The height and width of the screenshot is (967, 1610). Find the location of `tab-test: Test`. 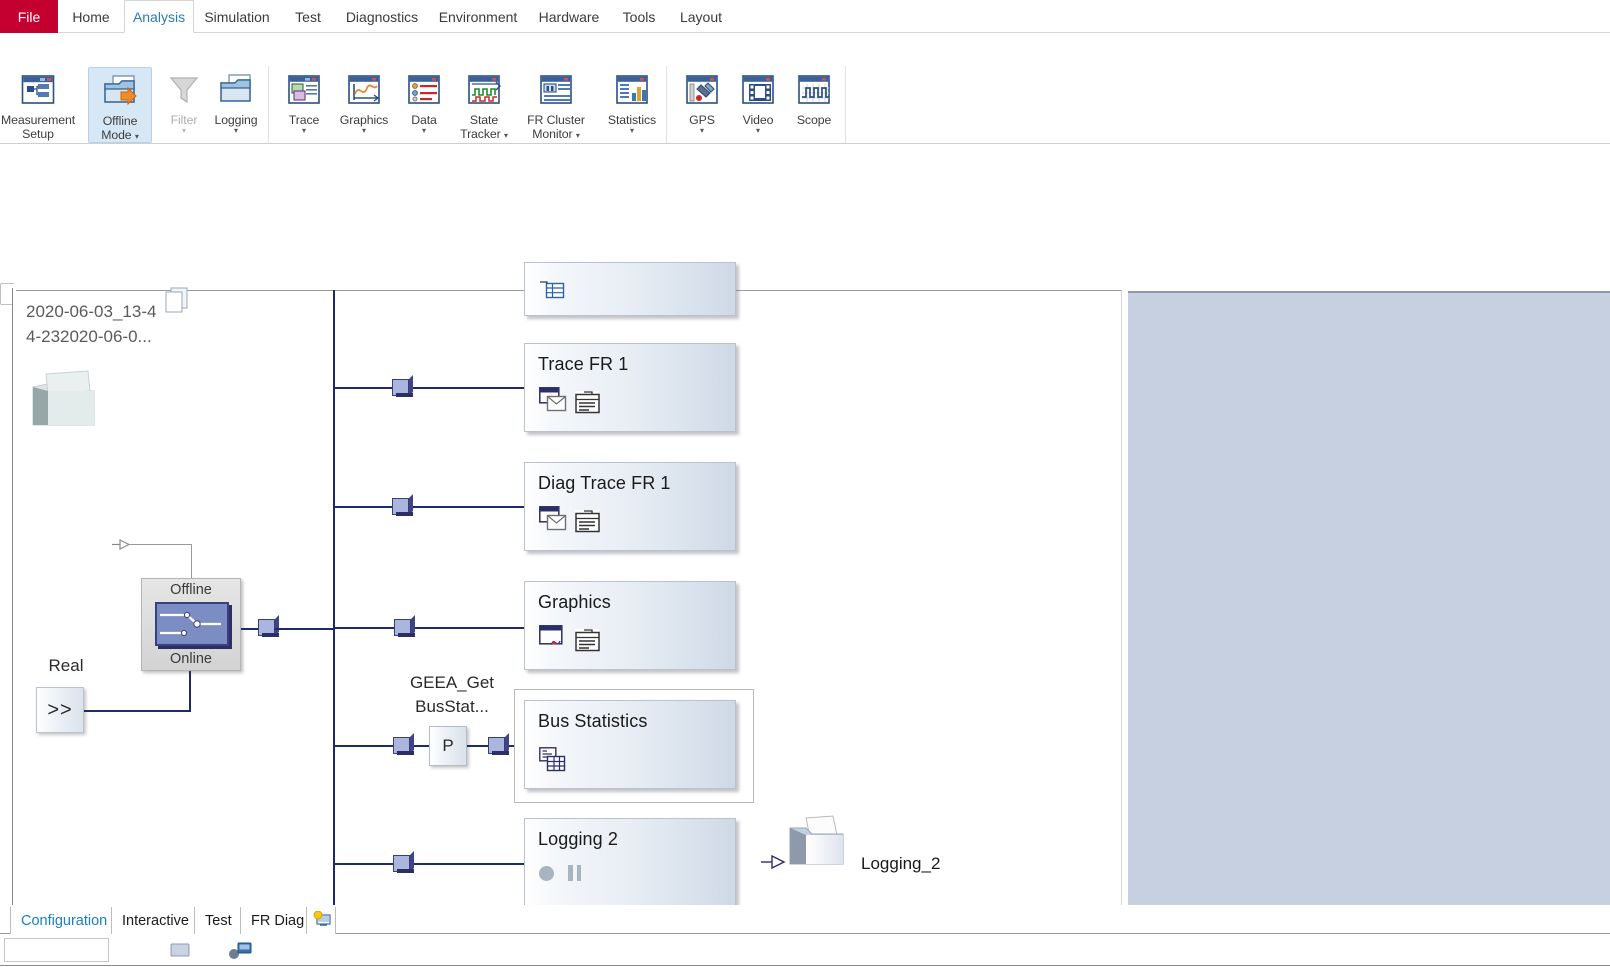

tab-test: Test is located at coordinates (308, 16).